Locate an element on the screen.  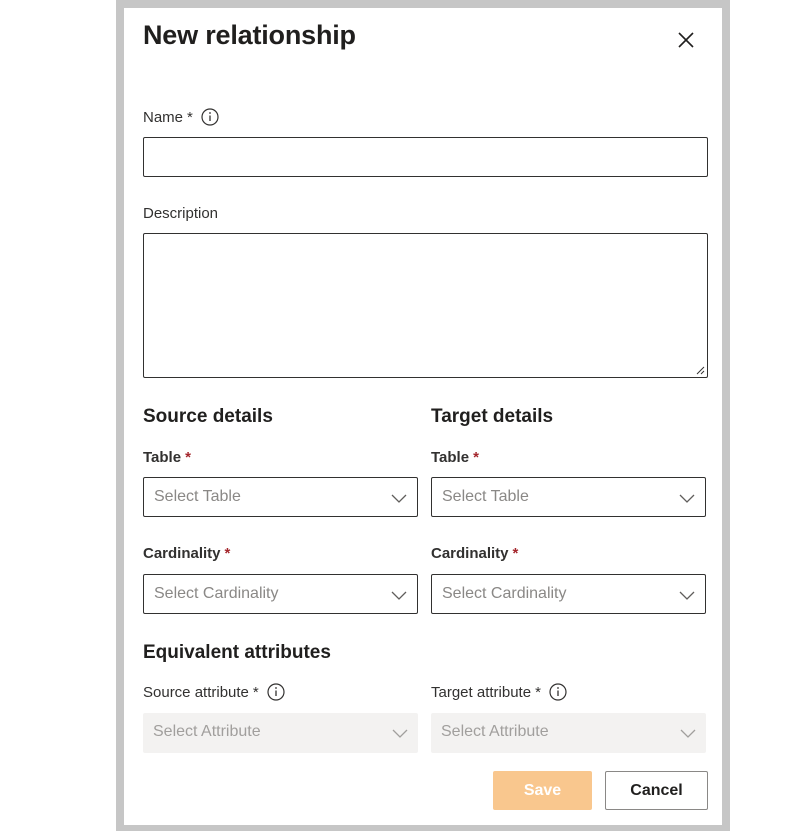
source-attribute-label: Source attribute * is located at coordinates (214, 692).